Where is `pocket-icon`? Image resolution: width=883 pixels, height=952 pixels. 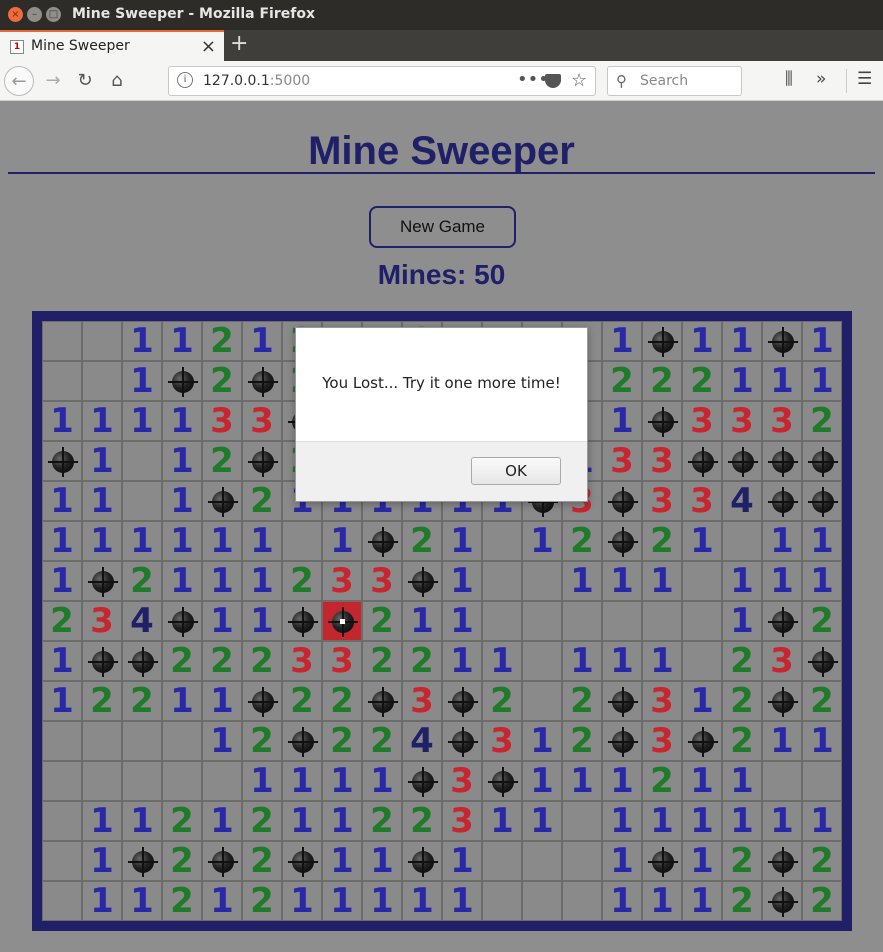
pocket-icon is located at coordinates (553, 81).